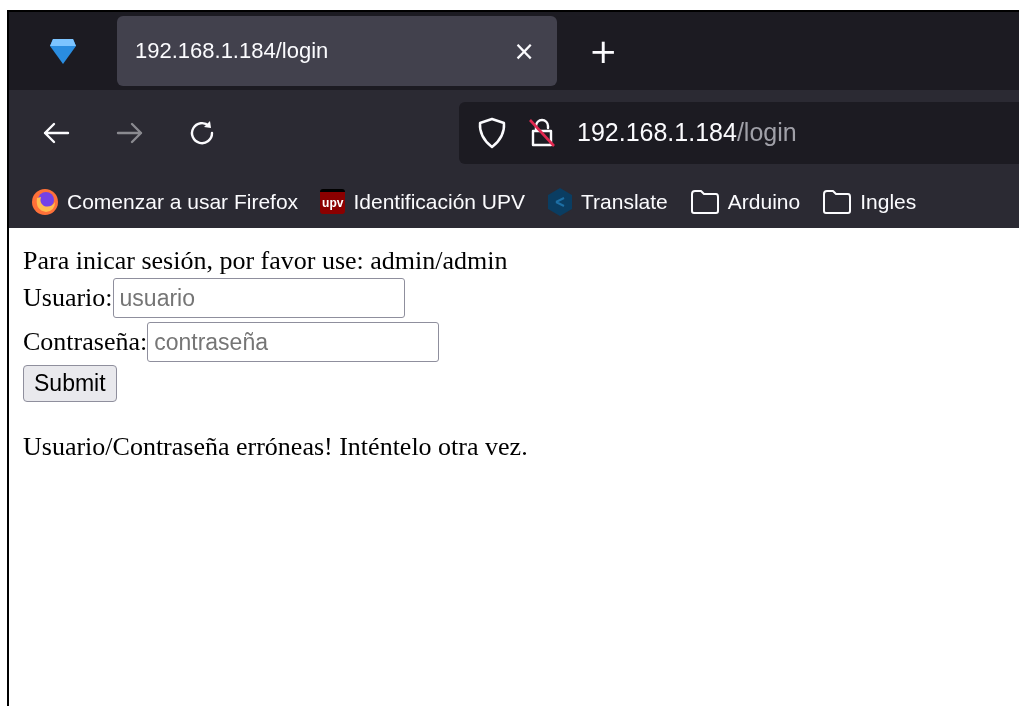  I want to click on tab-title: 192.168.1.184/login, so click(232, 51).